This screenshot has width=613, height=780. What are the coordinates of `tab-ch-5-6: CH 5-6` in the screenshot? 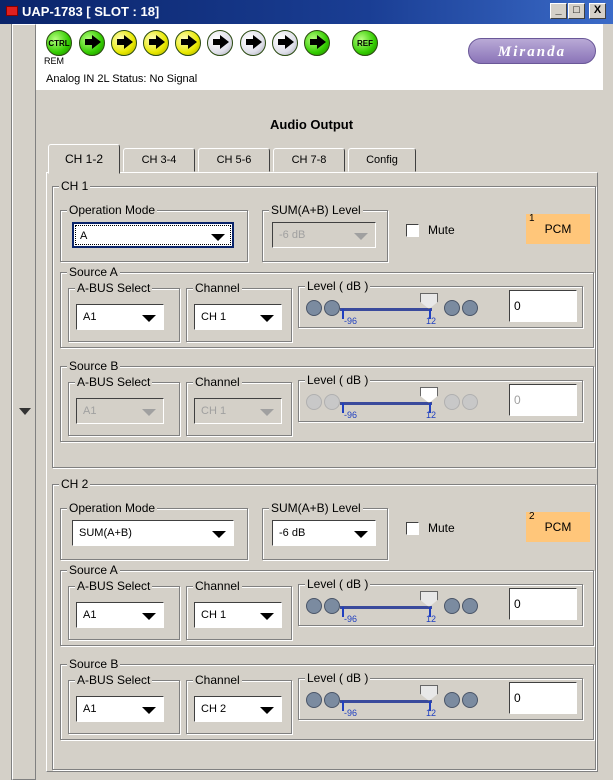 It's located at (234, 160).